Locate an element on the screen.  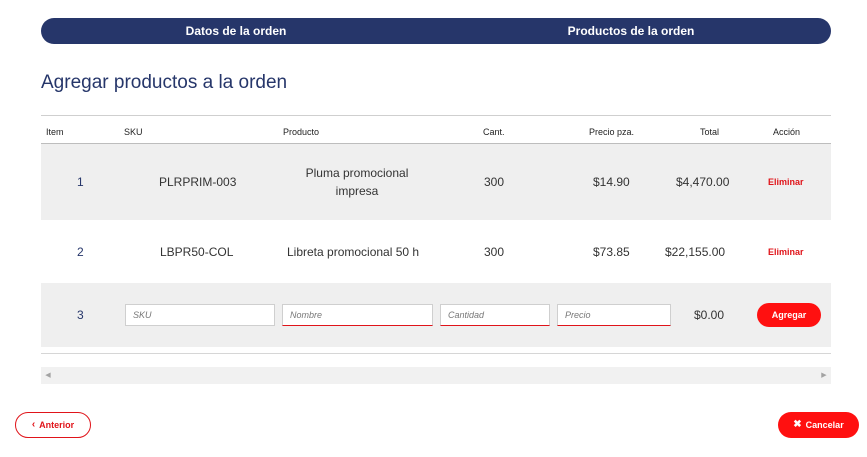
header-accion: Acción is located at coordinates (787, 132).